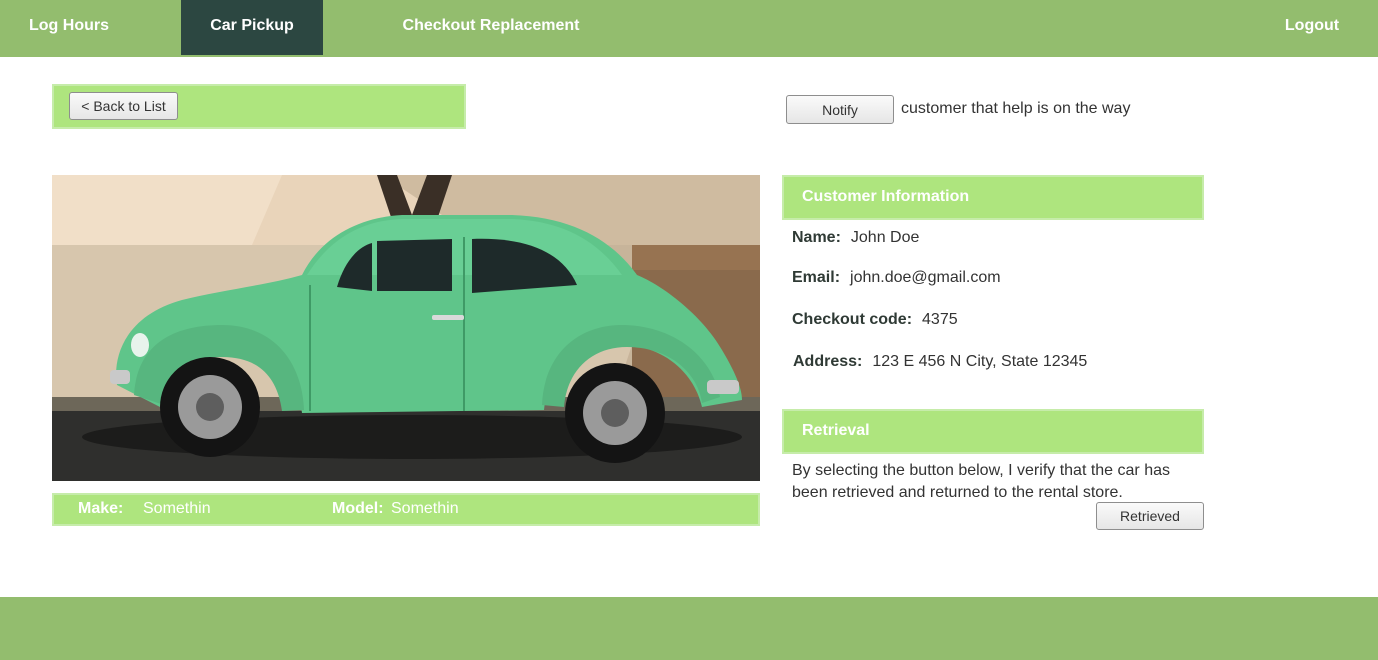 The height and width of the screenshot is (660, 1378). I want to click on email-label: Email:, so click(816, 277).